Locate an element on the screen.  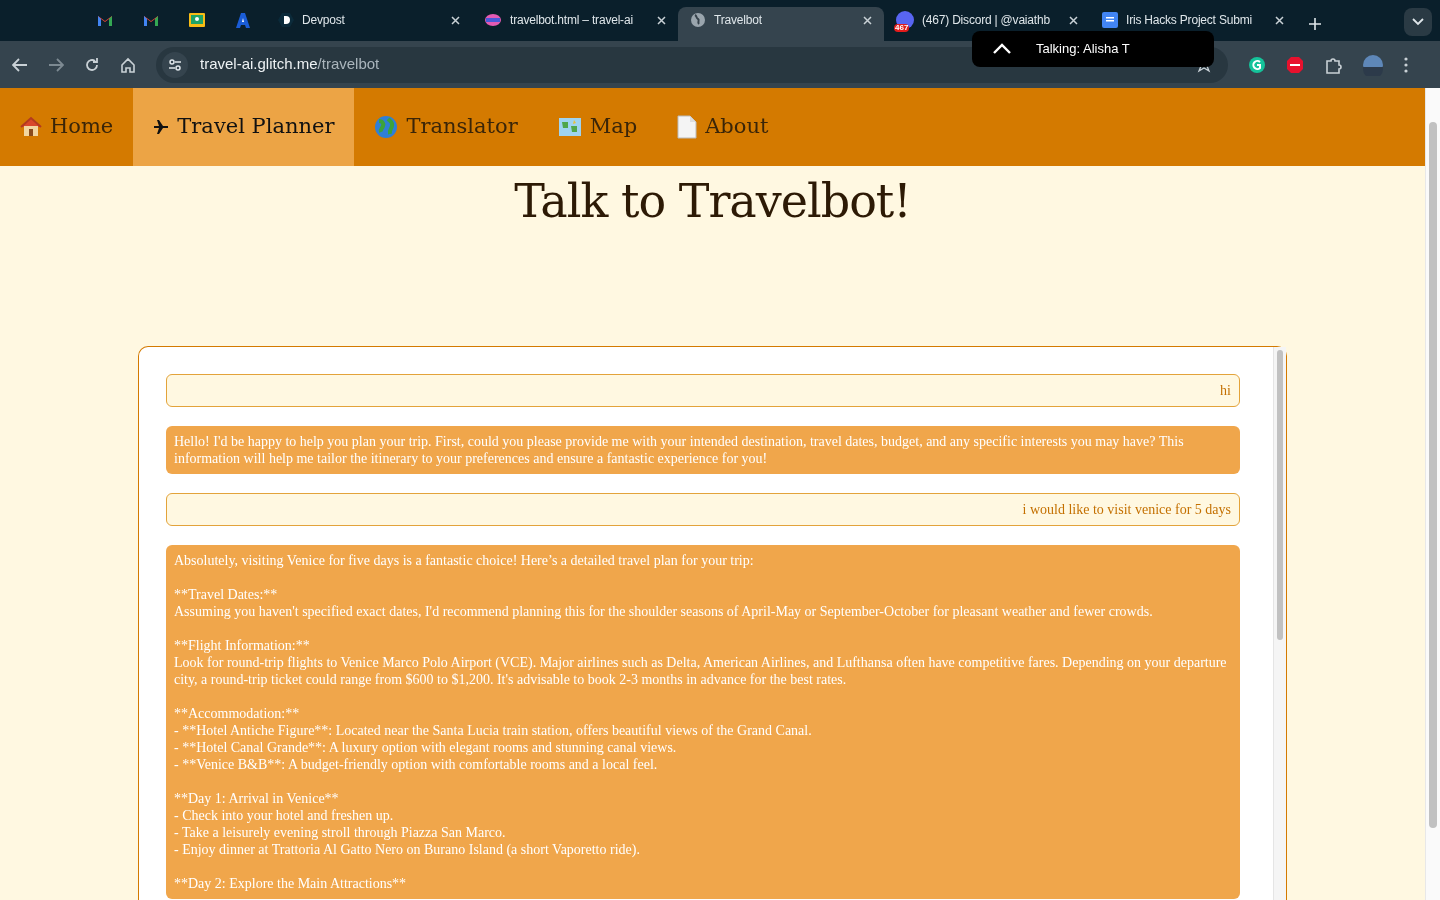
chevron-up-icon is located at coordinates (1002, 49).